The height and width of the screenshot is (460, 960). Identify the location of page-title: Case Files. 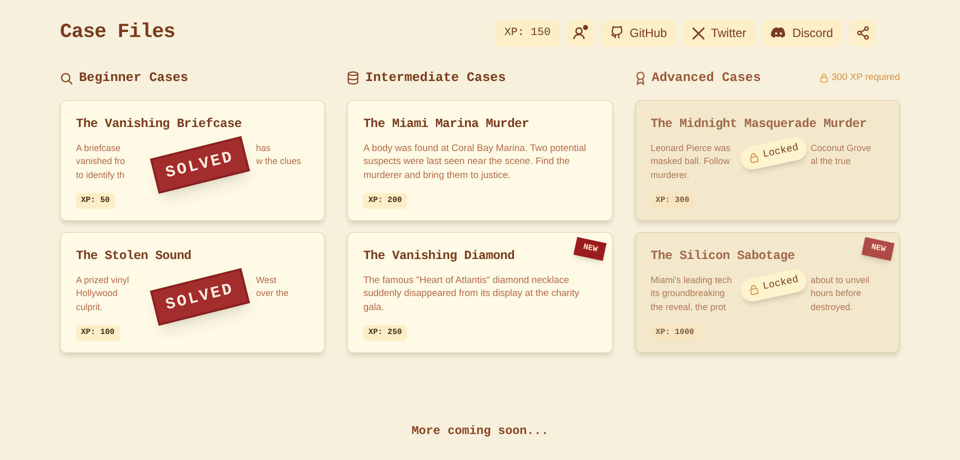
(118, 33).